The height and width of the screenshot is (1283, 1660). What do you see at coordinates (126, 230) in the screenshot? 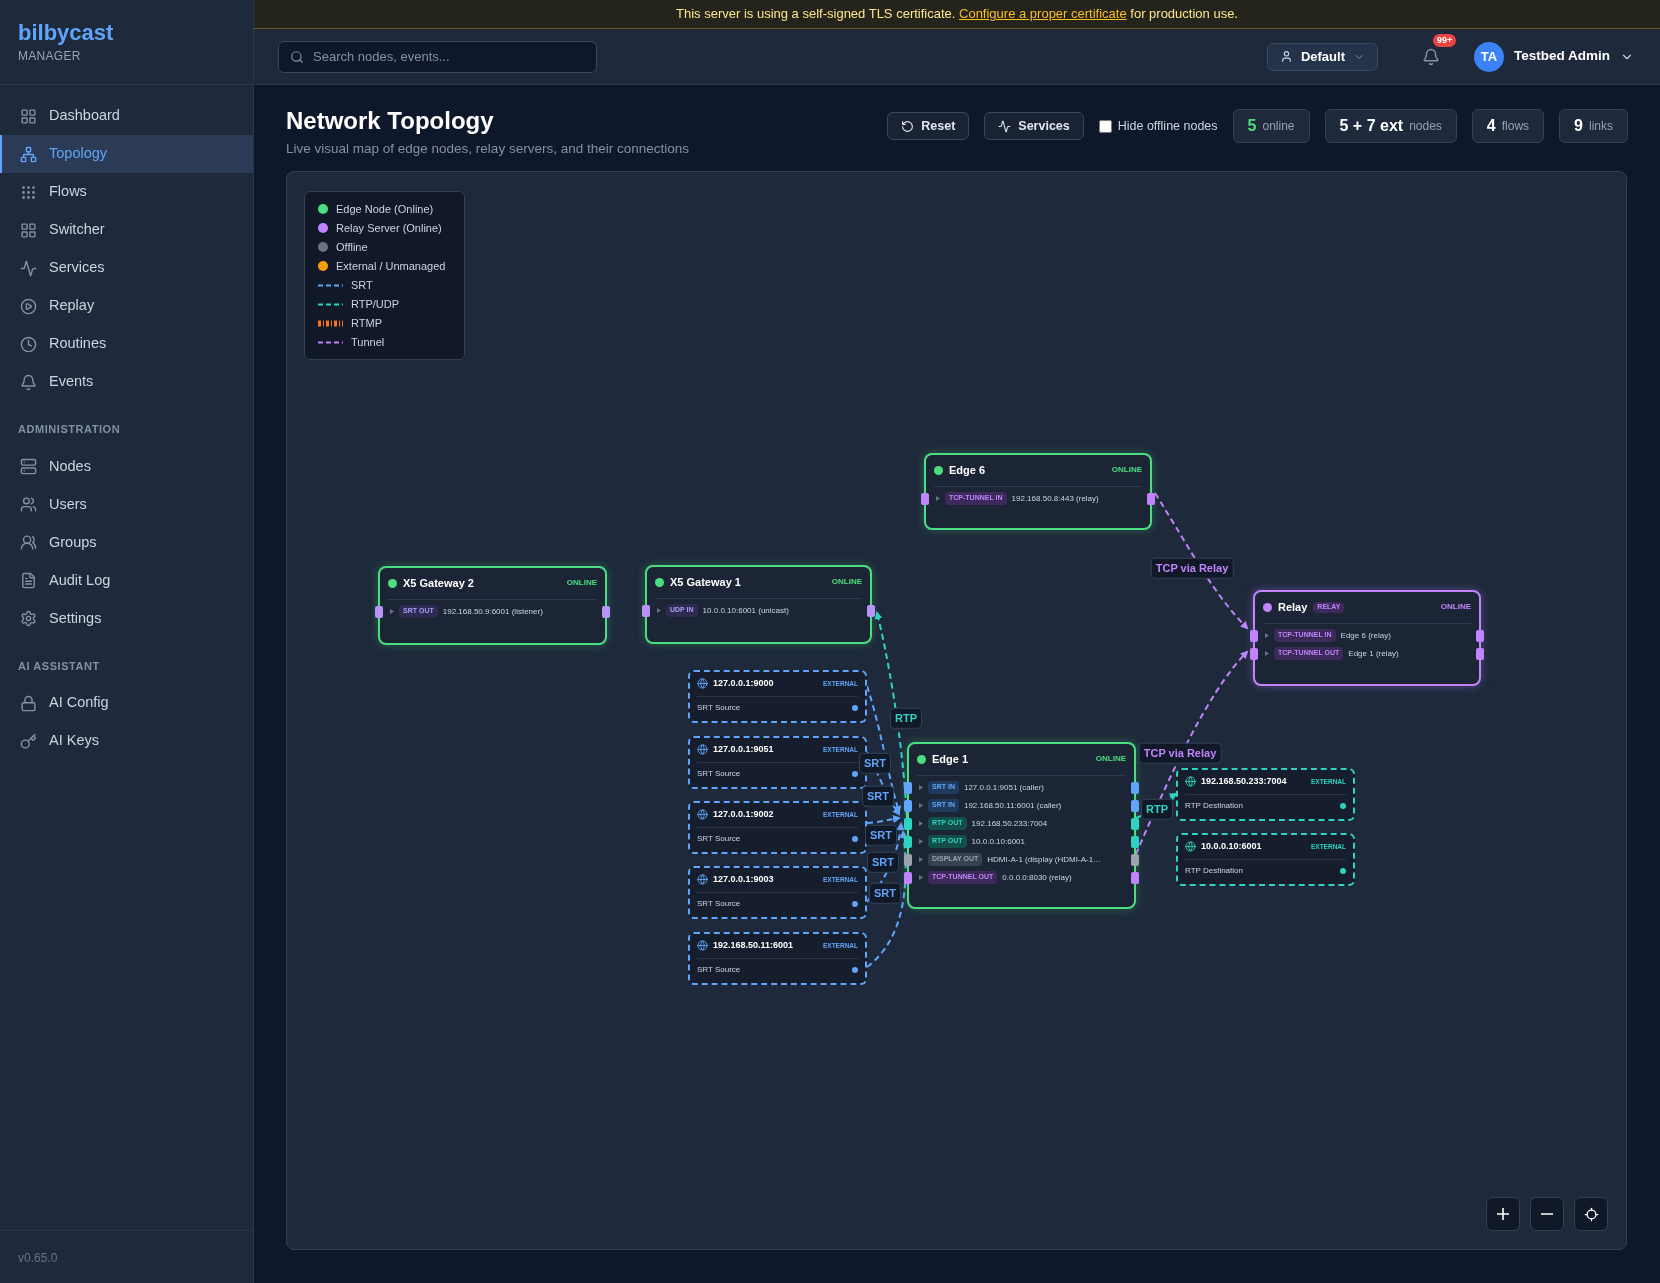
I see `nav-item: Switcher` at bounding box center [126, 230].